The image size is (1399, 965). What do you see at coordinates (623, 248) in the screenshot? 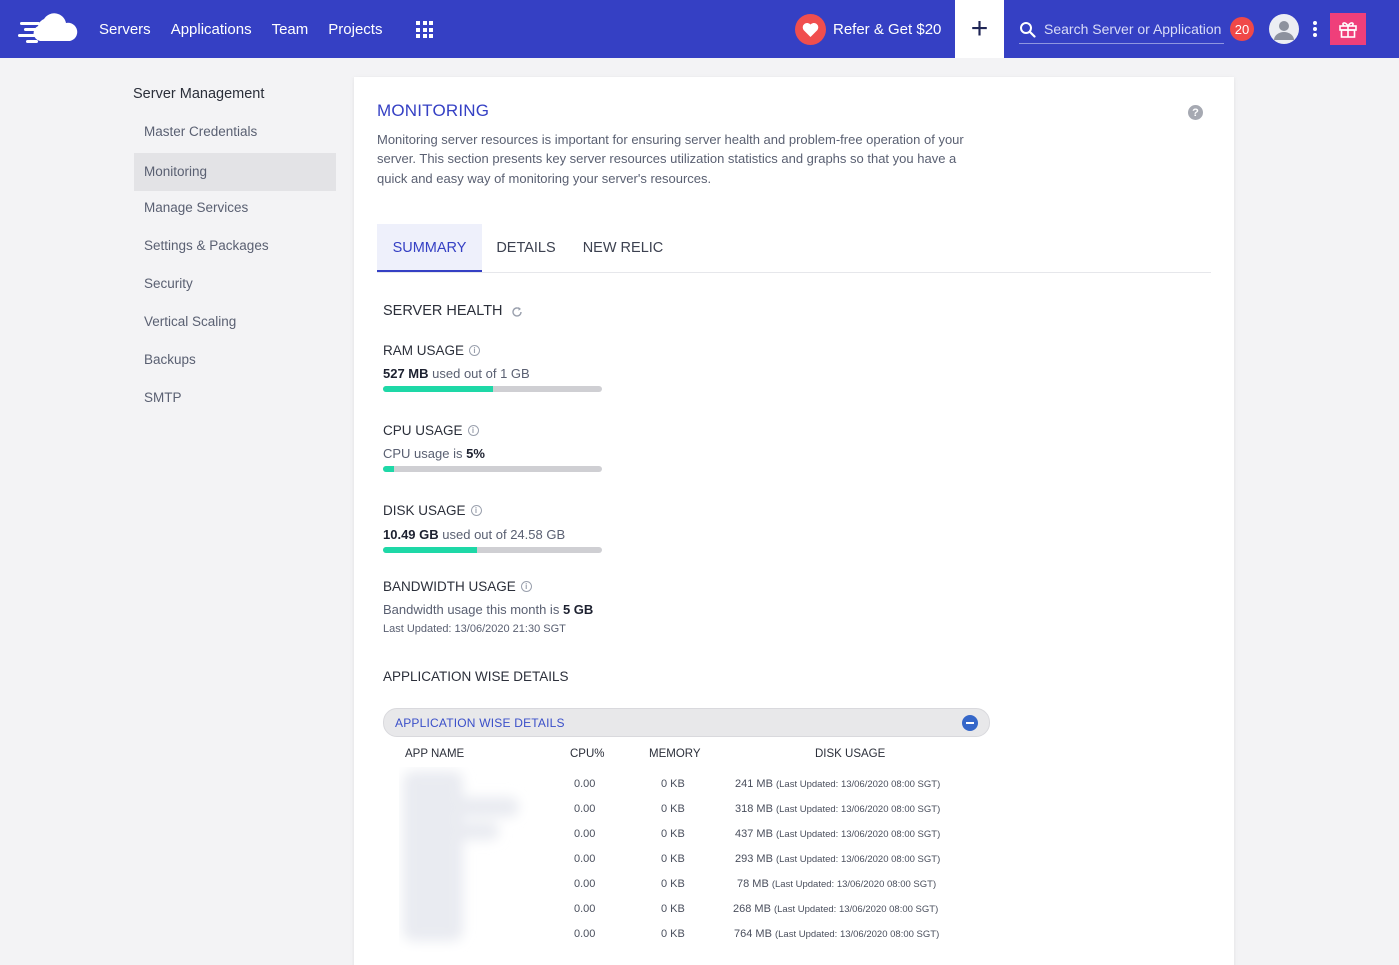
I see `tab-new-relic: NEW RELIC` at bounding box center [623, 248].